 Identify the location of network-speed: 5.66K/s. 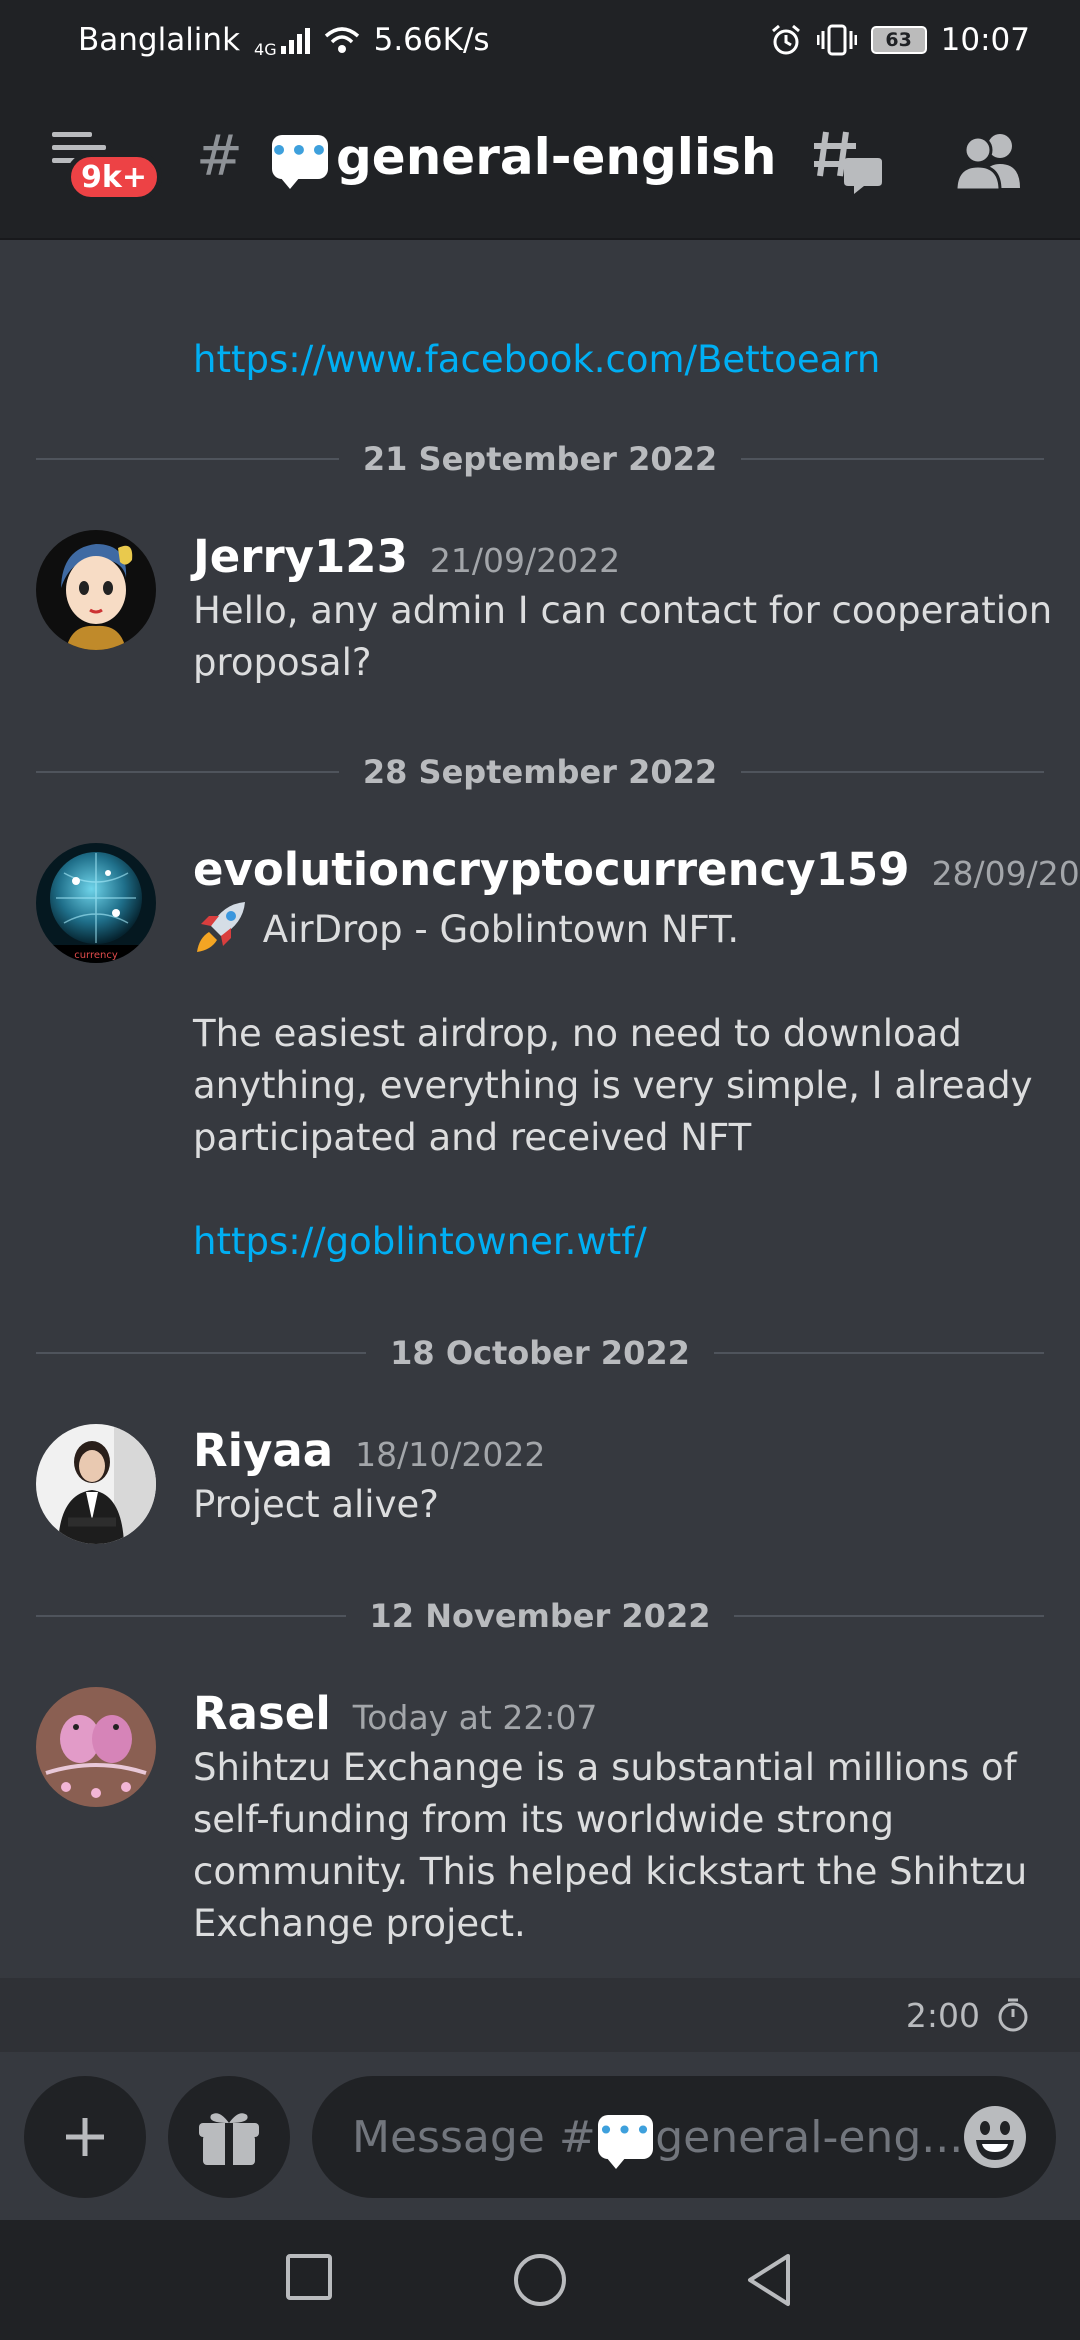
(431, 40).